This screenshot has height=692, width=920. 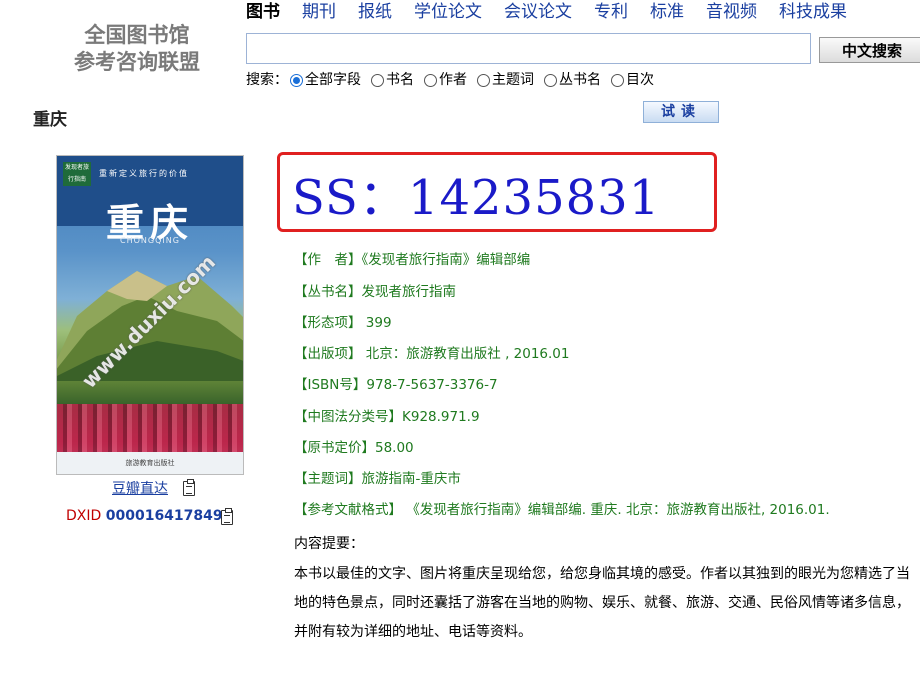 What do you see at coordinates (681, 112) in the screenshot?
I see `trial-read-button: 试读` at bounding box center [681, 112].